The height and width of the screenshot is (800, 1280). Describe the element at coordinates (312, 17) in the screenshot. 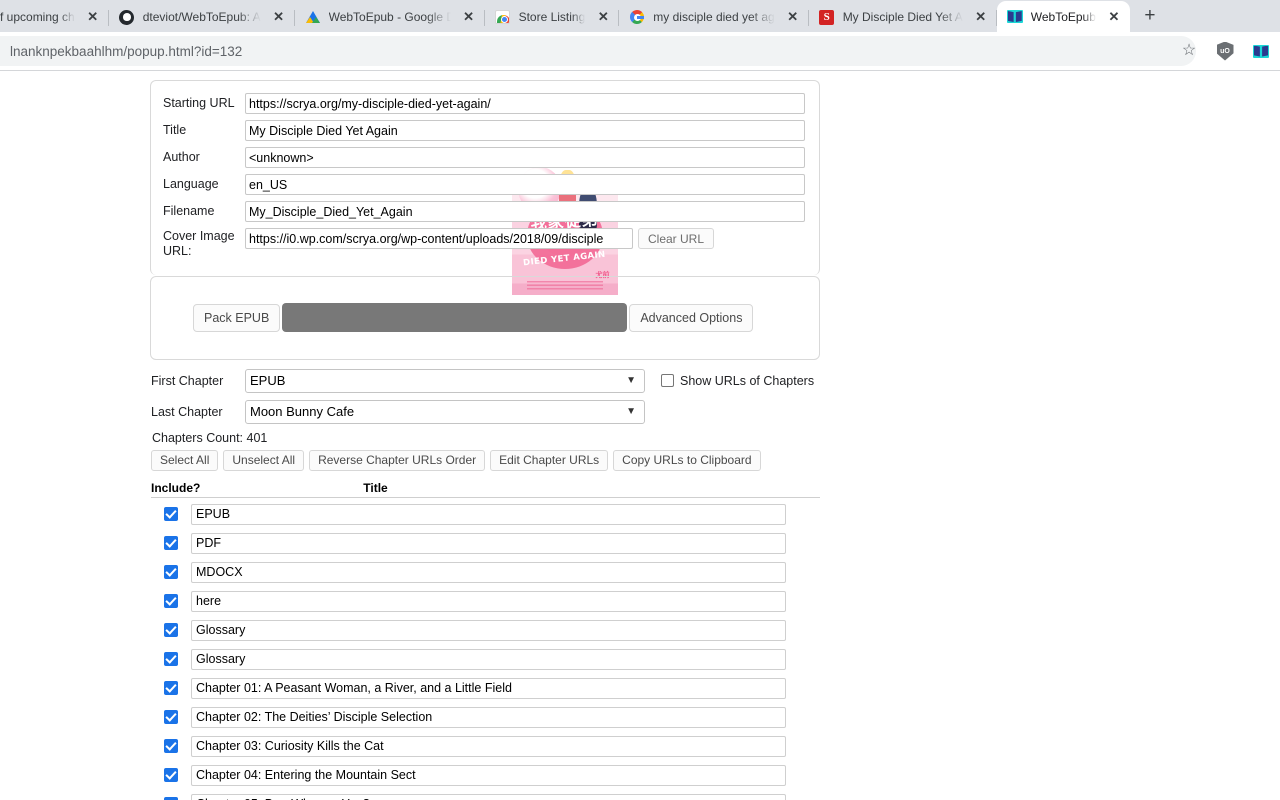

I see `google-drive-icon-glyph` at that location.